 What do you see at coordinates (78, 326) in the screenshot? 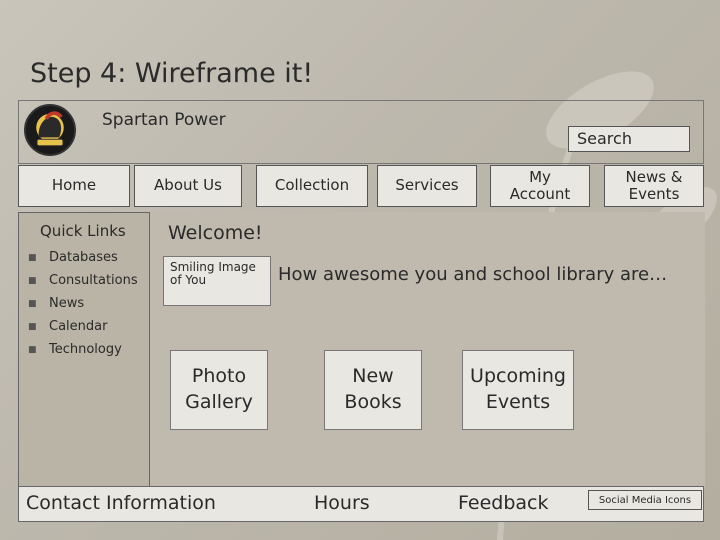
I see `quick-link-label: Calendar` at bounding box center [78, 326].